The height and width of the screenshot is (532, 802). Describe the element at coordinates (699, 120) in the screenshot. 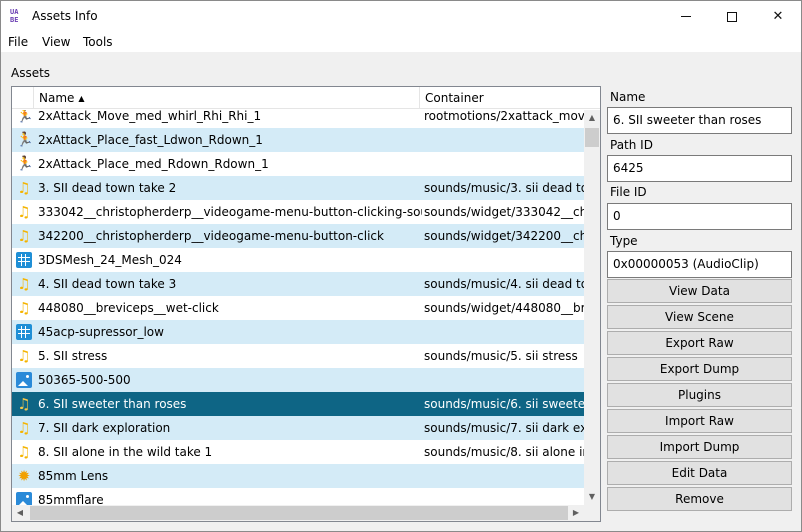

I see `name-field: 6. SII sweeter than roses` at that location.